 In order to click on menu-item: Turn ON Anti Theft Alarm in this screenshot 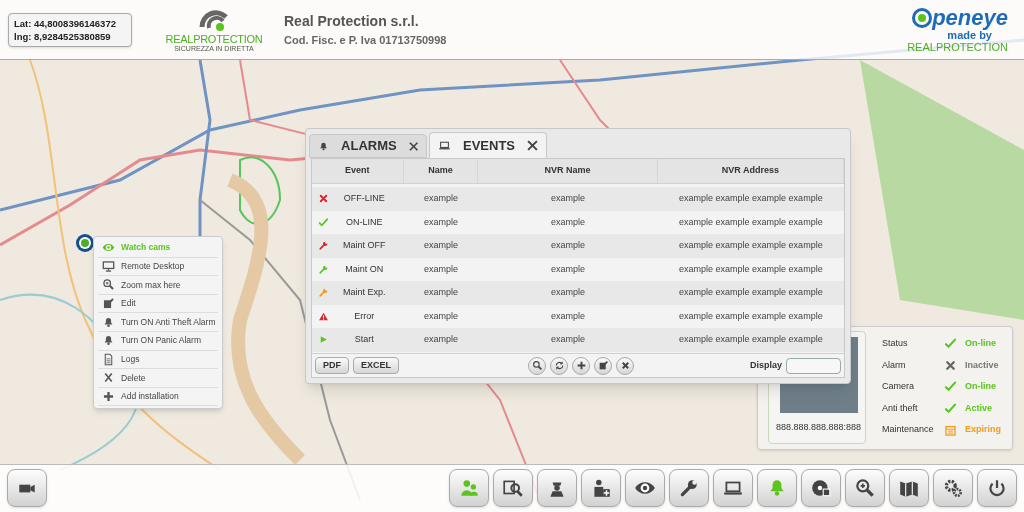, I will do `click(158, 322)`.